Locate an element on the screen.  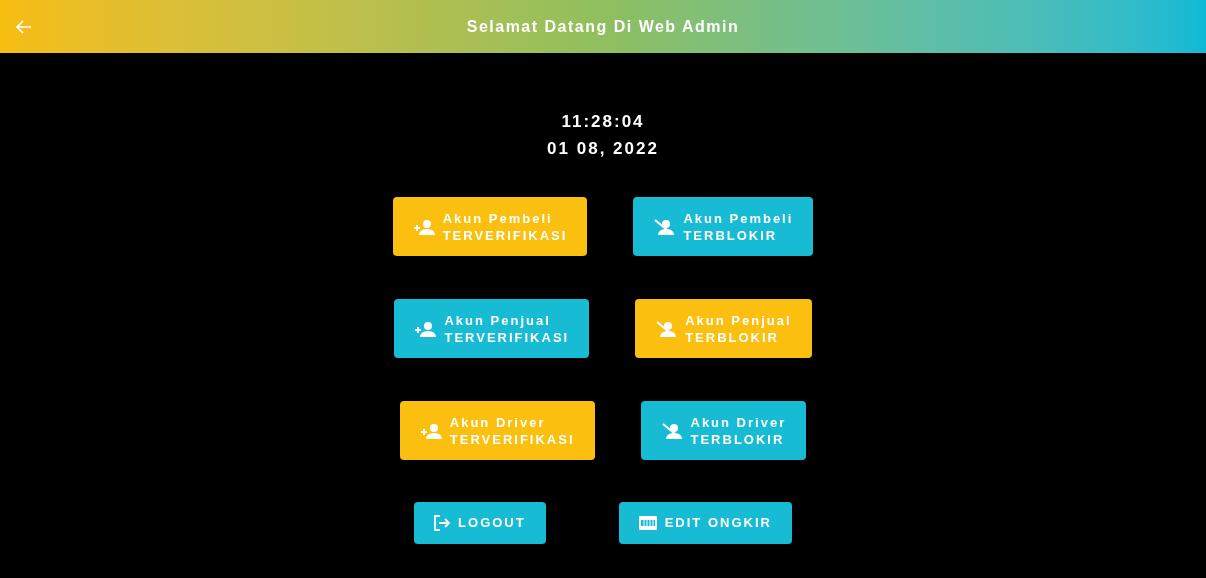
page-title: Selamat Datang Di Web Admin is located at coordinates (603, 26).